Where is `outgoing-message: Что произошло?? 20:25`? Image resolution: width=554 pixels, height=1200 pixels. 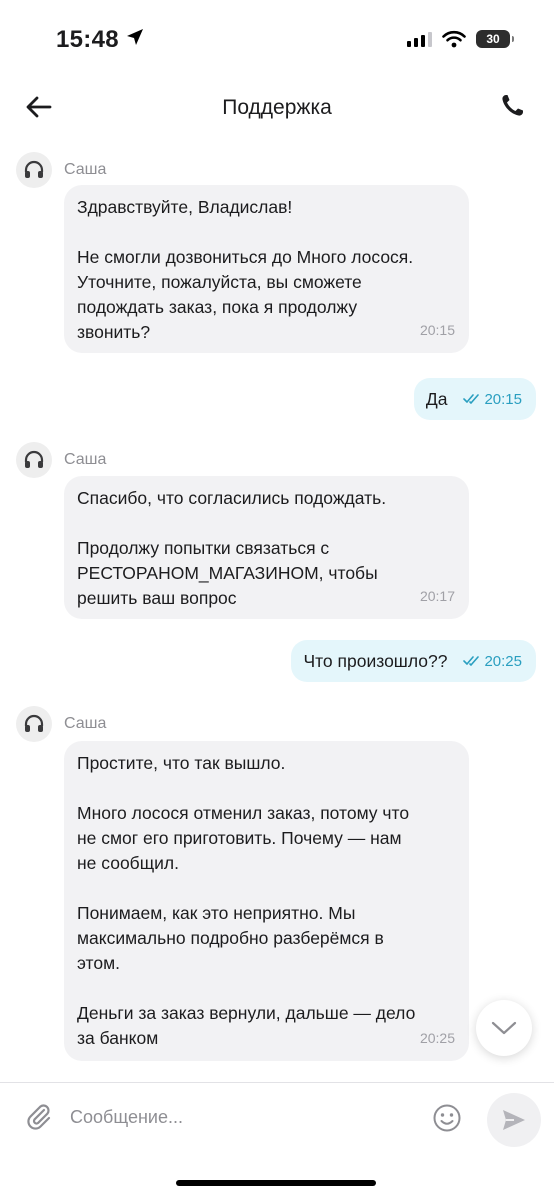 outgoing-message: Что произошло?? 20:25 is located at coordinates (413, 661).